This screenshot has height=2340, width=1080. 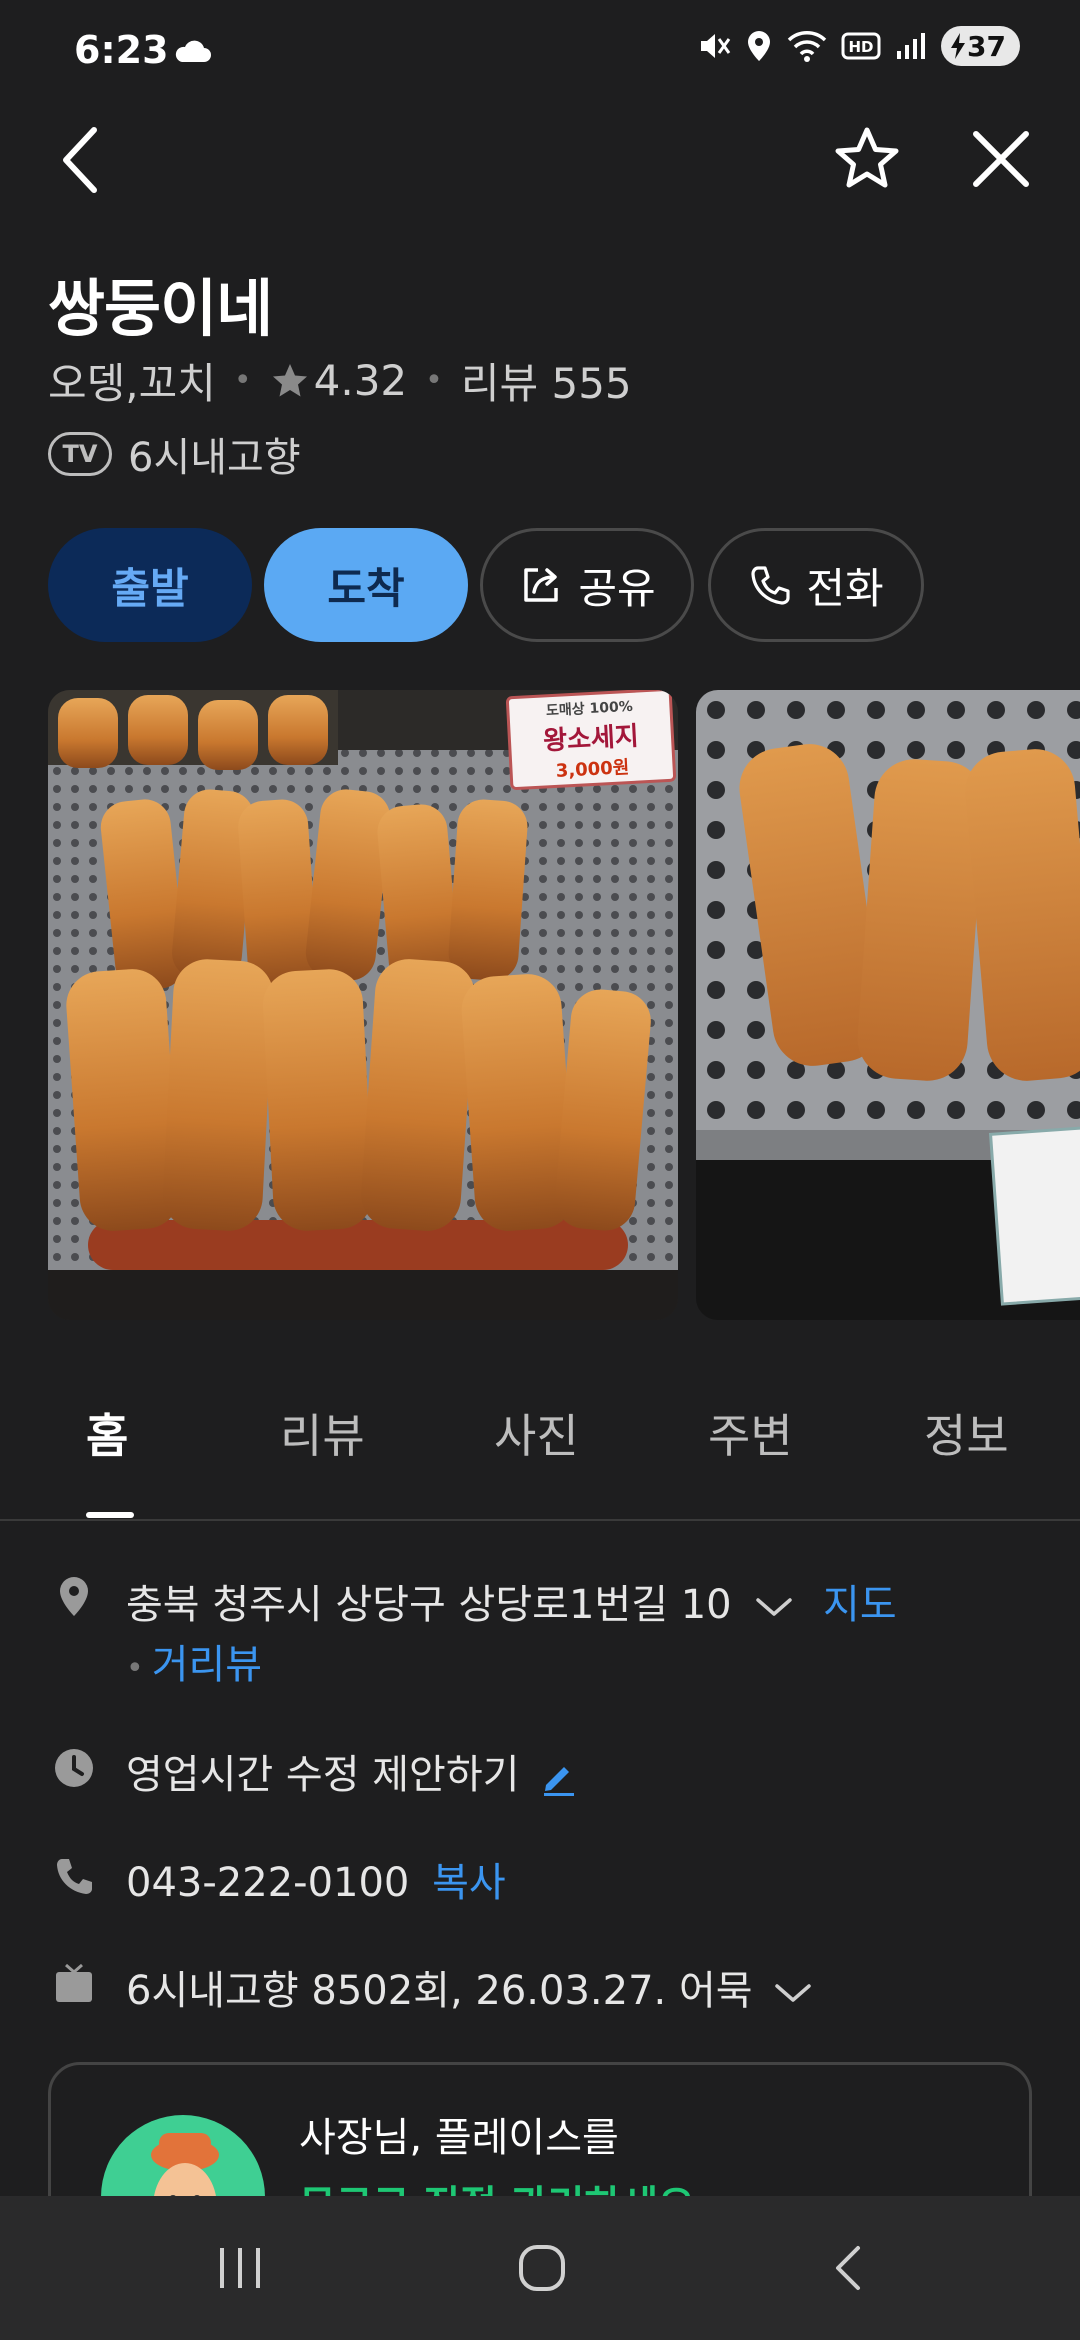 I want to click on star-icon, so click(x=289, y=379).